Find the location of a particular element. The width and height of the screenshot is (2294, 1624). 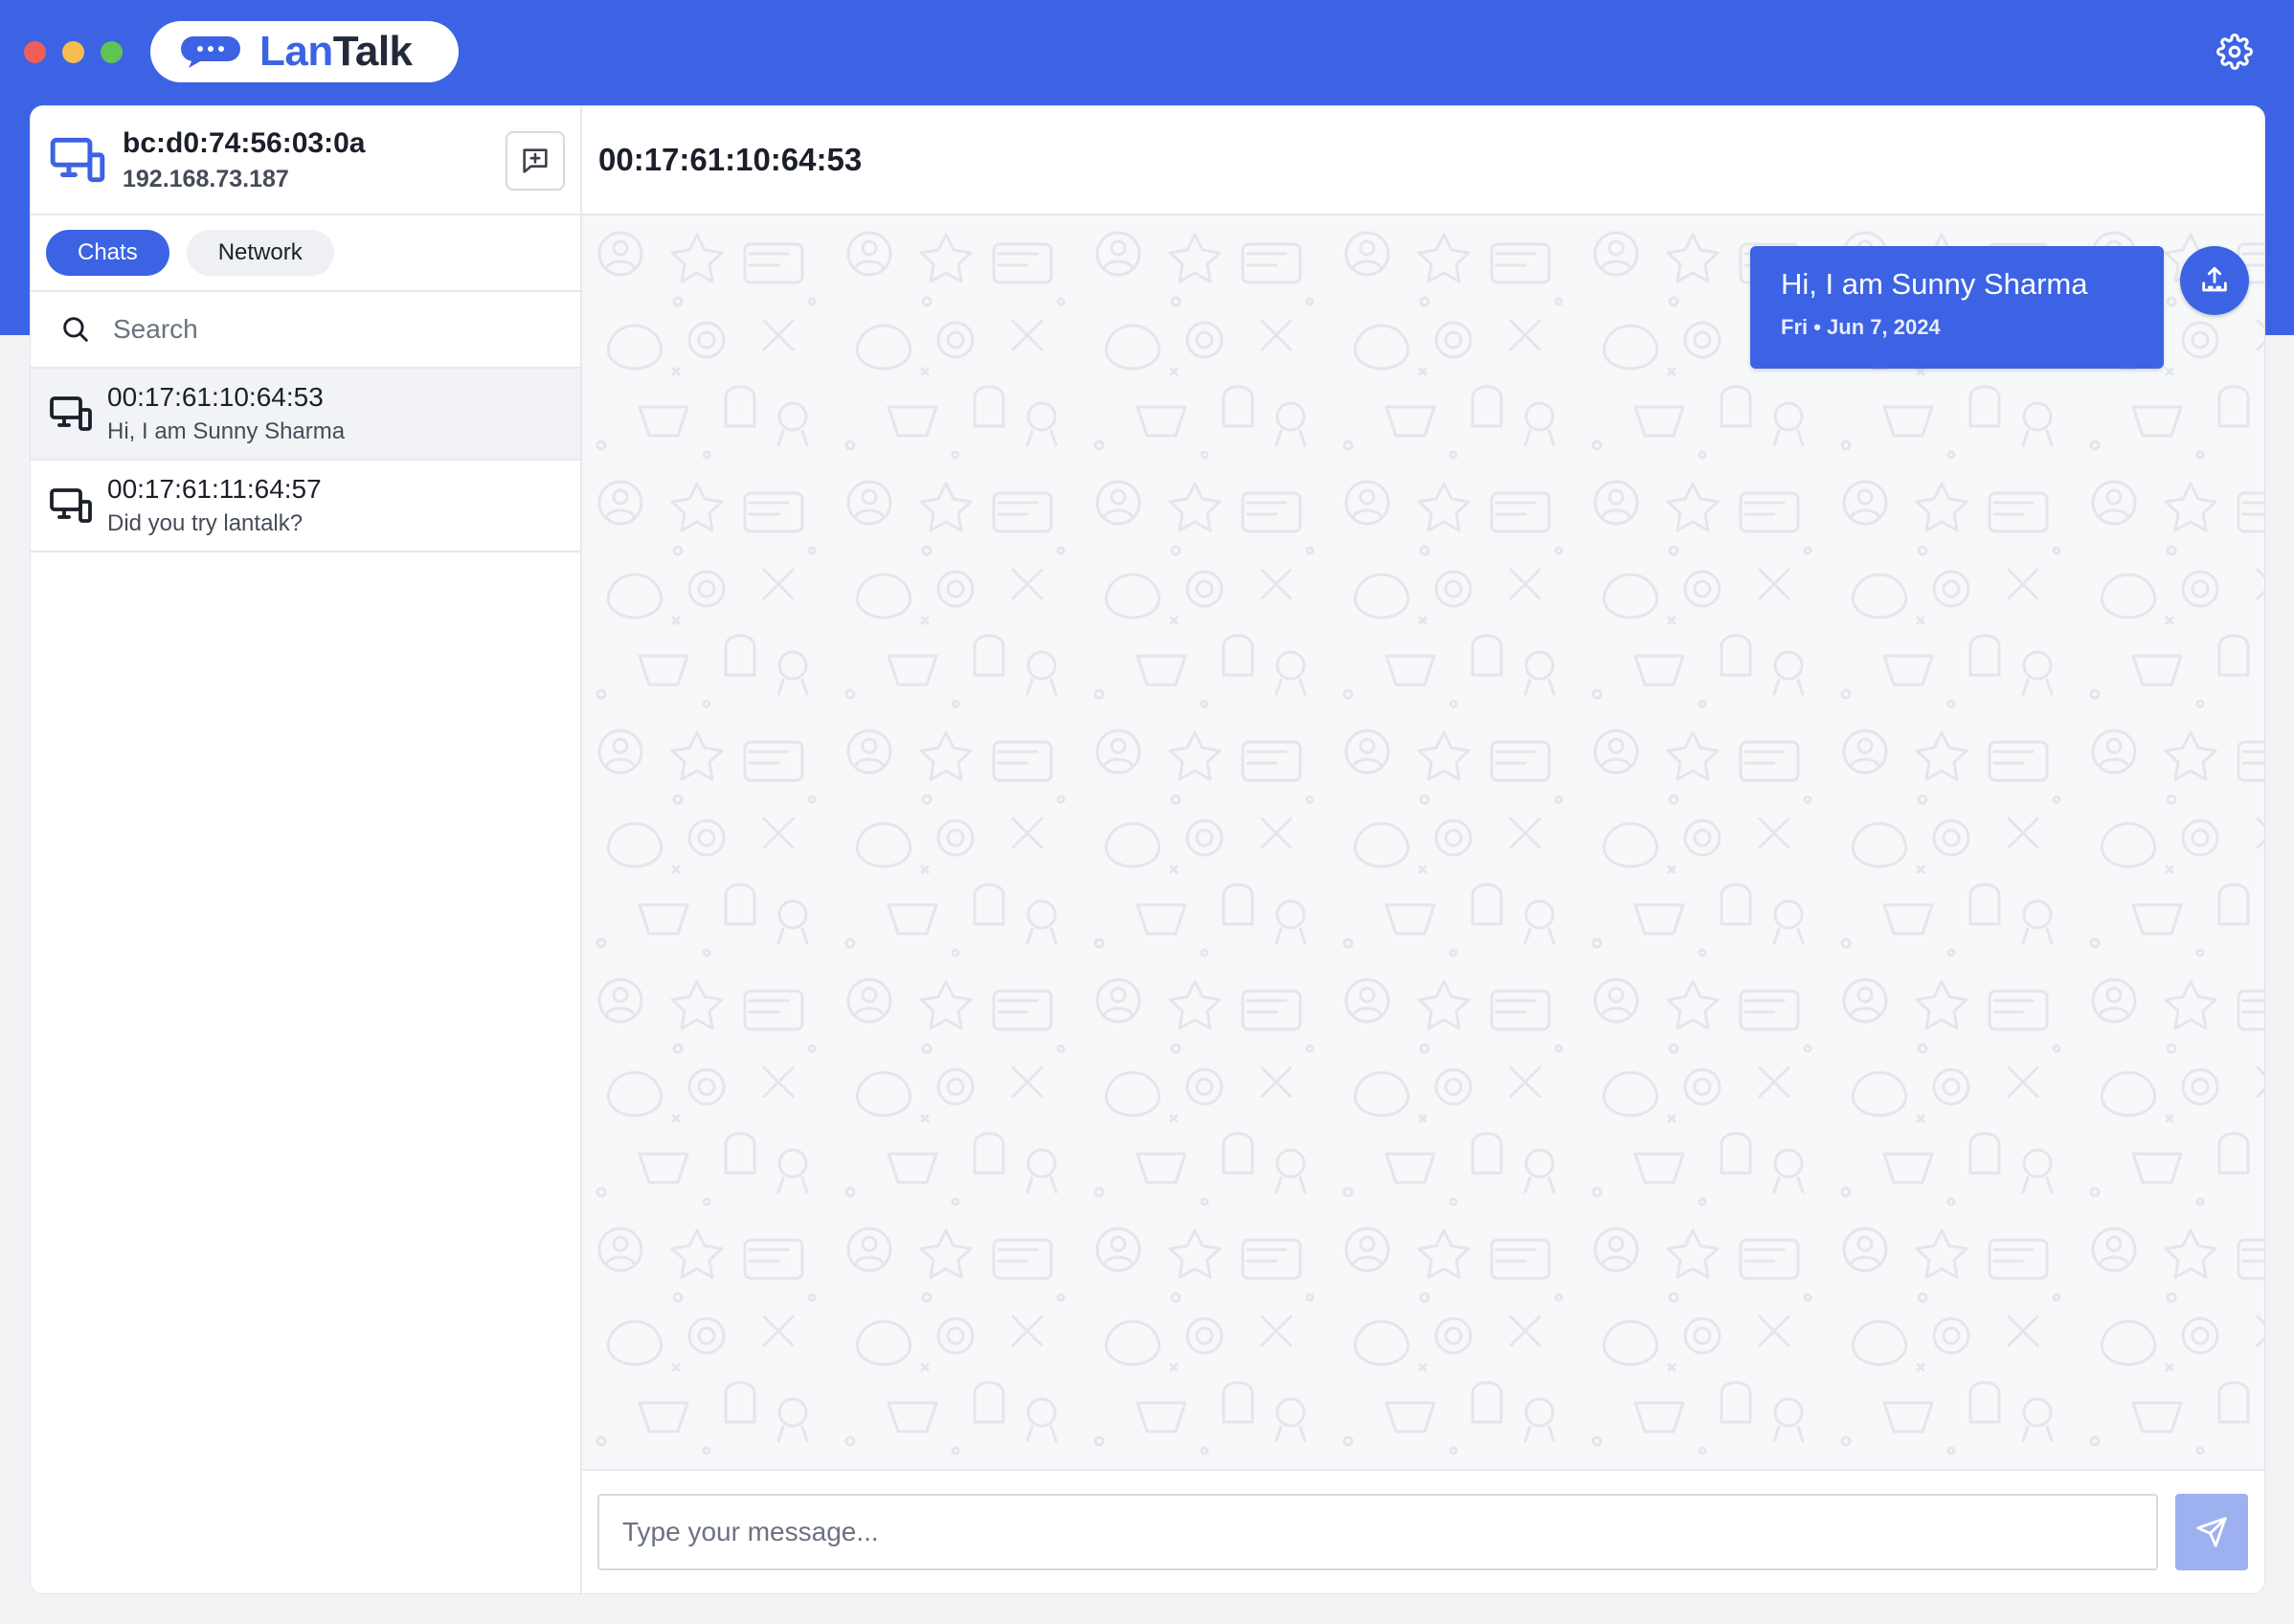

chat-list-item: 00:17:61:11:64:57 Did you try lantalk? is located at coordinates (305, 507).